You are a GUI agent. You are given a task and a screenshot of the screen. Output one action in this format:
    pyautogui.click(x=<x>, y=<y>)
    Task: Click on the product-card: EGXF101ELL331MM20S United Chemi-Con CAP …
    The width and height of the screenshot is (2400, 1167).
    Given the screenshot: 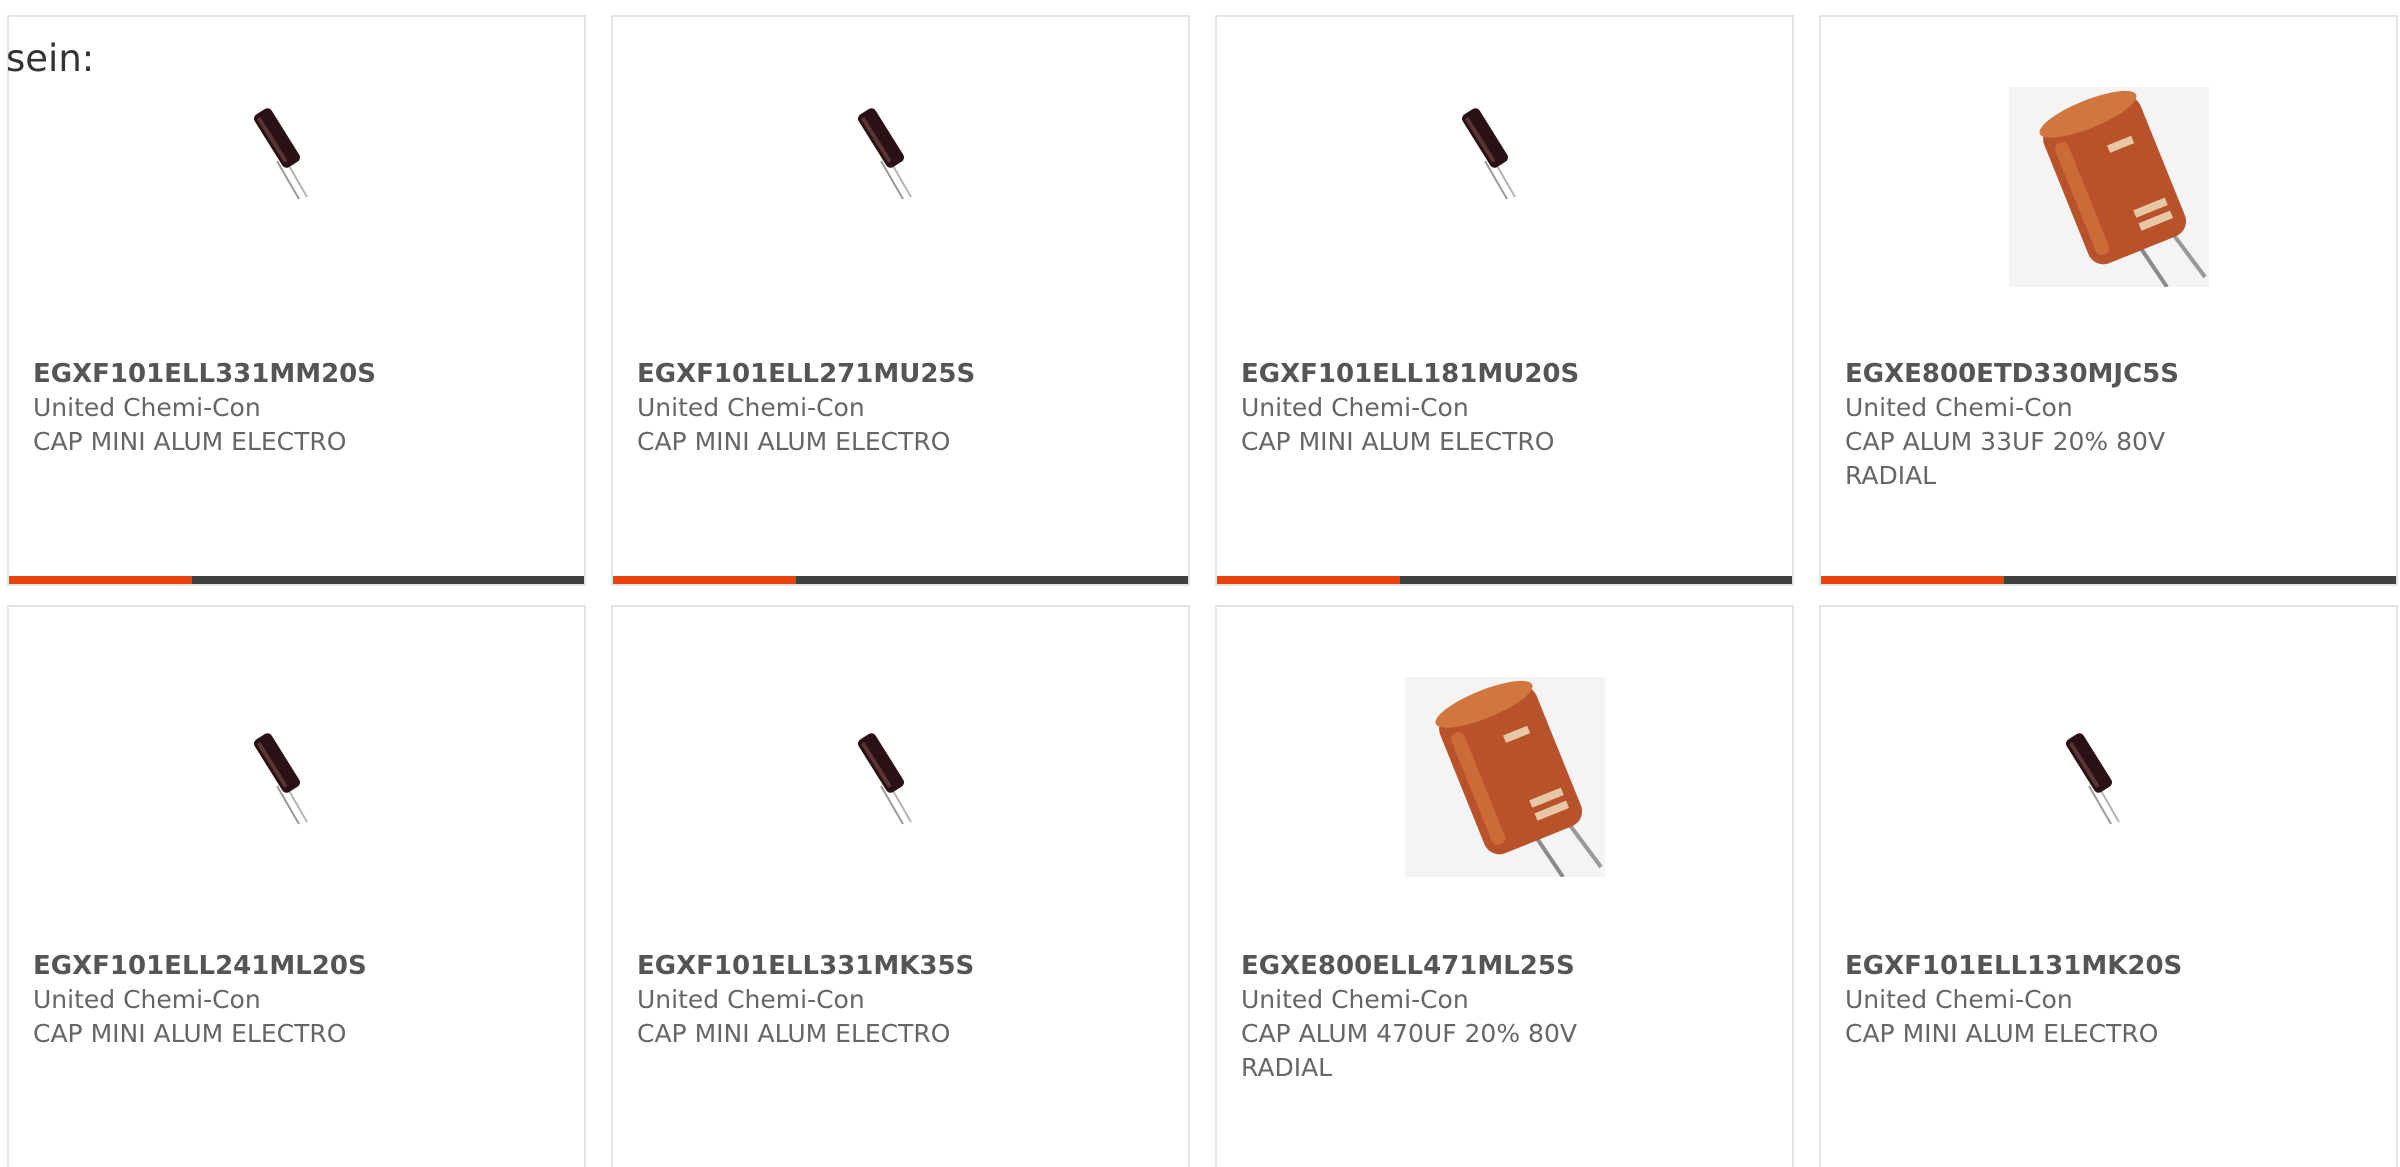 What is the action you would take?
    pyautogui.click(x=296, y=300)
    